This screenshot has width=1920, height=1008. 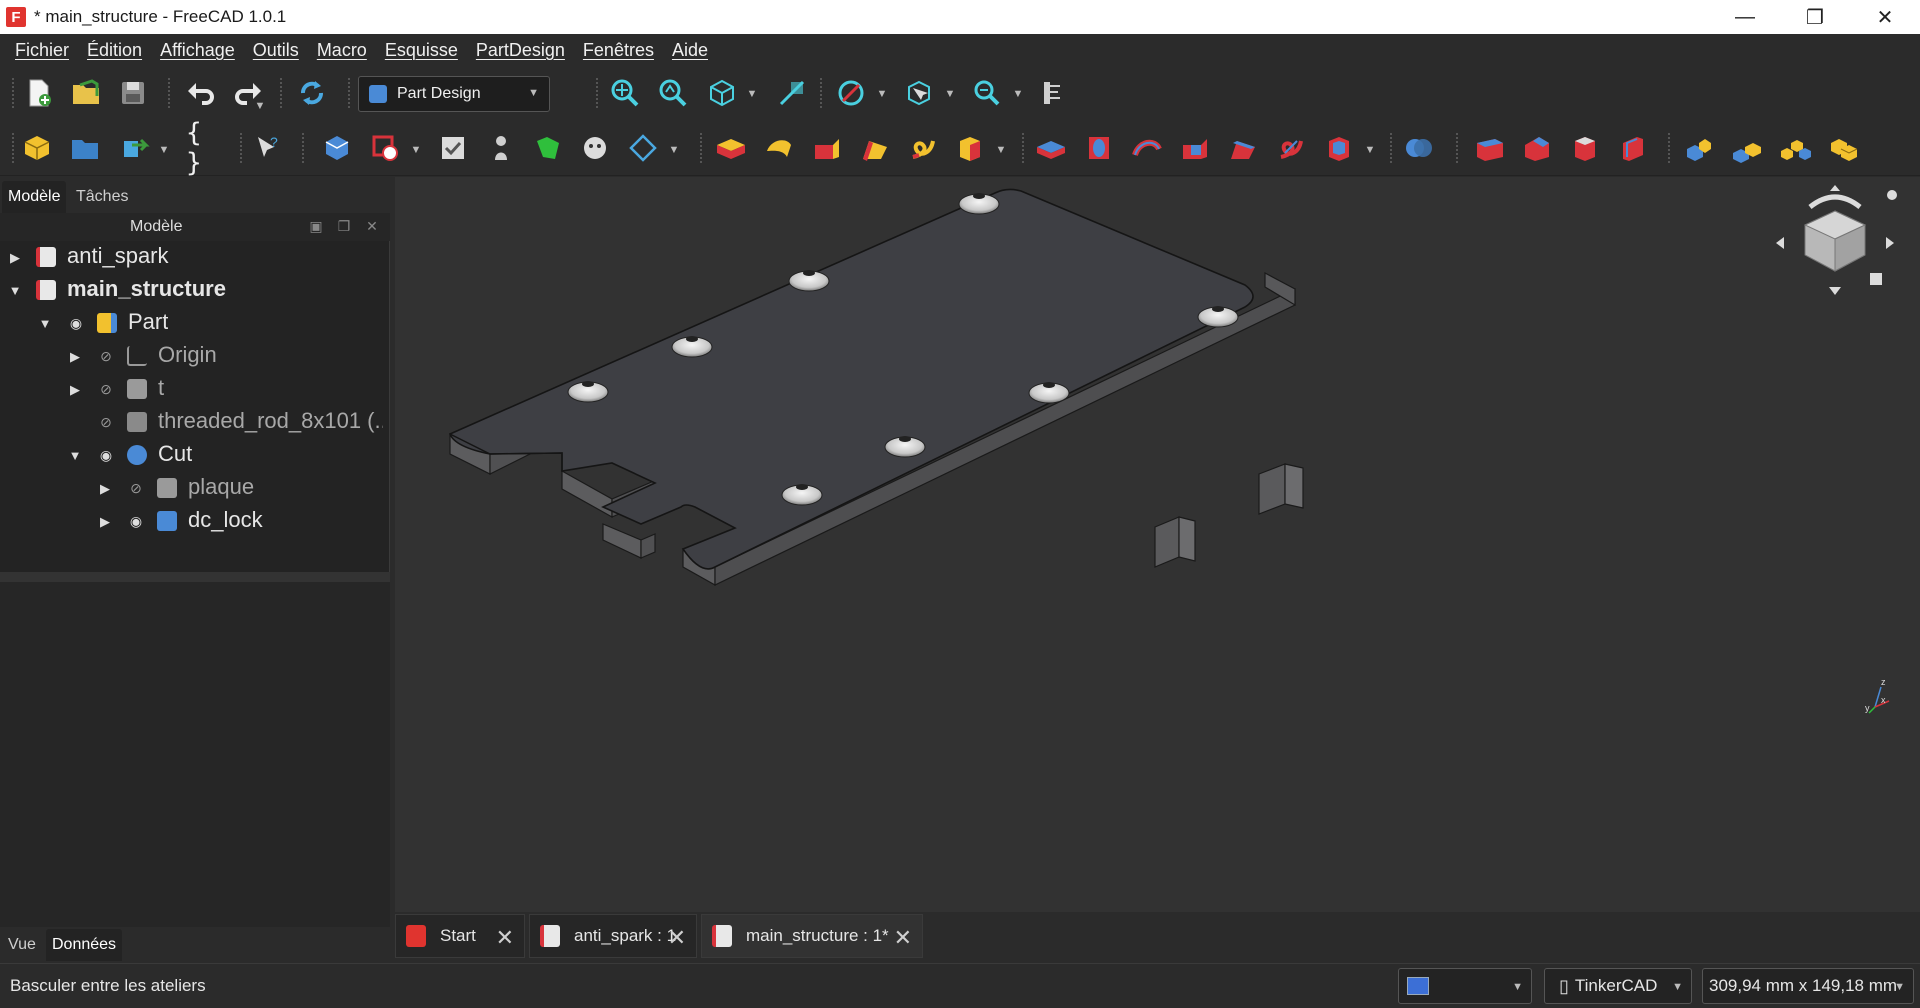 I want to click on draw-style-selector: ▼, so click(x=1465, y=986).